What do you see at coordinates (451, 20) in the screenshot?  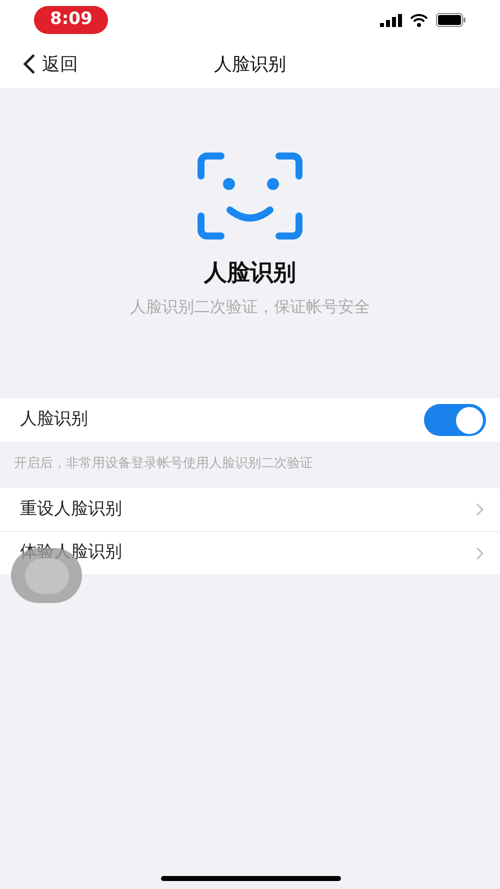 I see `battery-icon` at bounding box center [451, 20].